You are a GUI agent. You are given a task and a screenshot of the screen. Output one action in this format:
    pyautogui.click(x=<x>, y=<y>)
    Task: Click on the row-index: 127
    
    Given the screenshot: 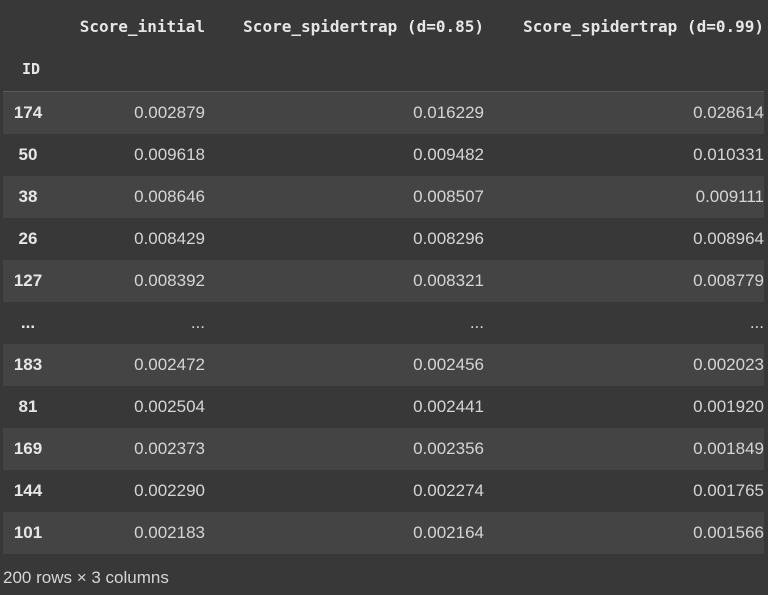 What is the action you would take?
    pyautogui.click(x=28, y=280)
    